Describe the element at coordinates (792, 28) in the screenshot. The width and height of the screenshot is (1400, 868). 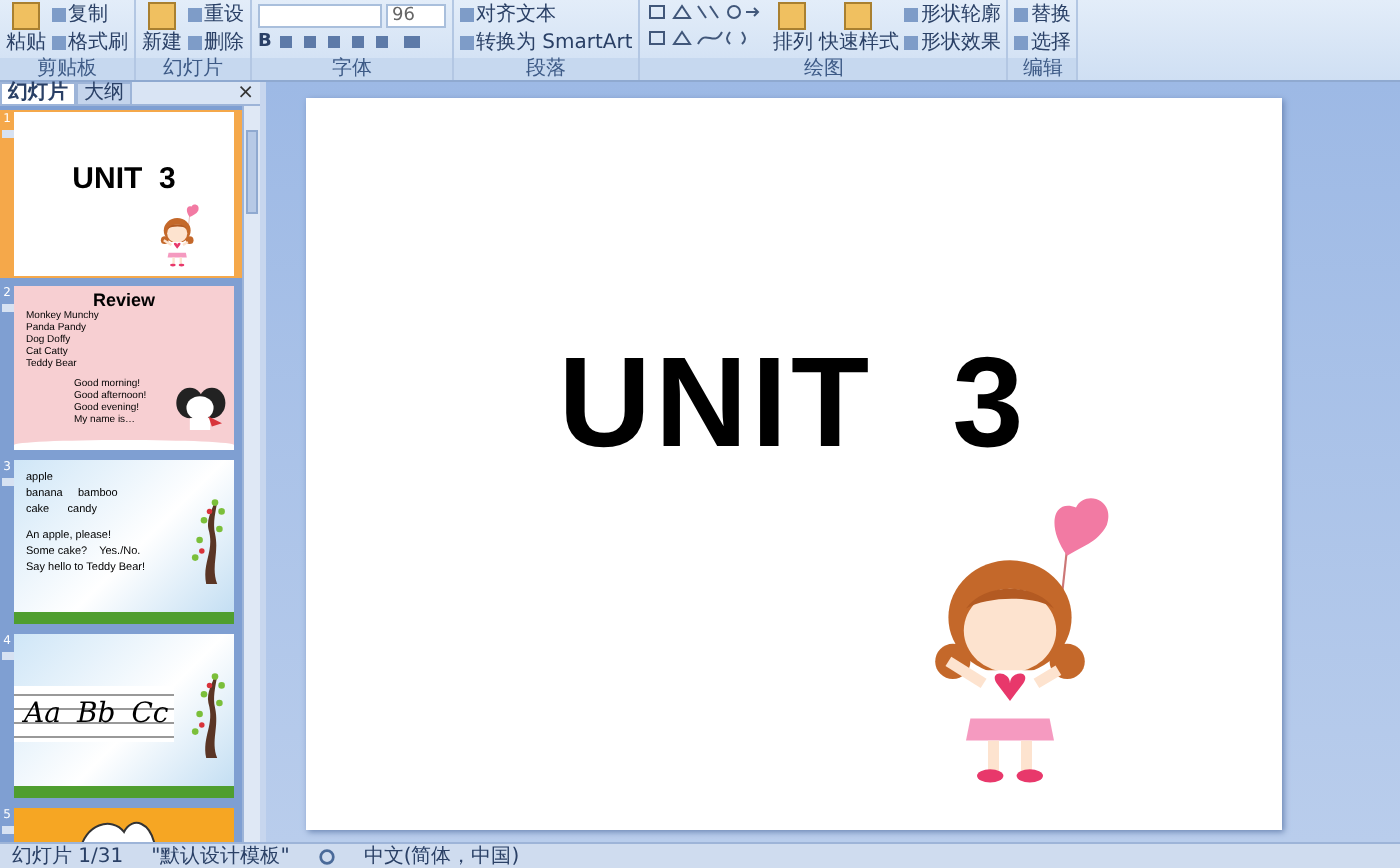
I see `ribbon-button: 排列` at that location.